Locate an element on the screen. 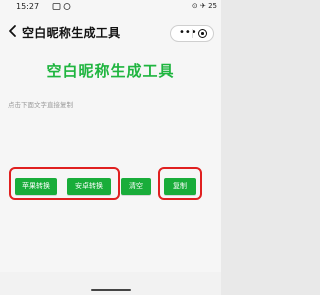 The height and width of the screenshot is (295, 320). copy-button: 复制 is located at coordinates (180, 186).